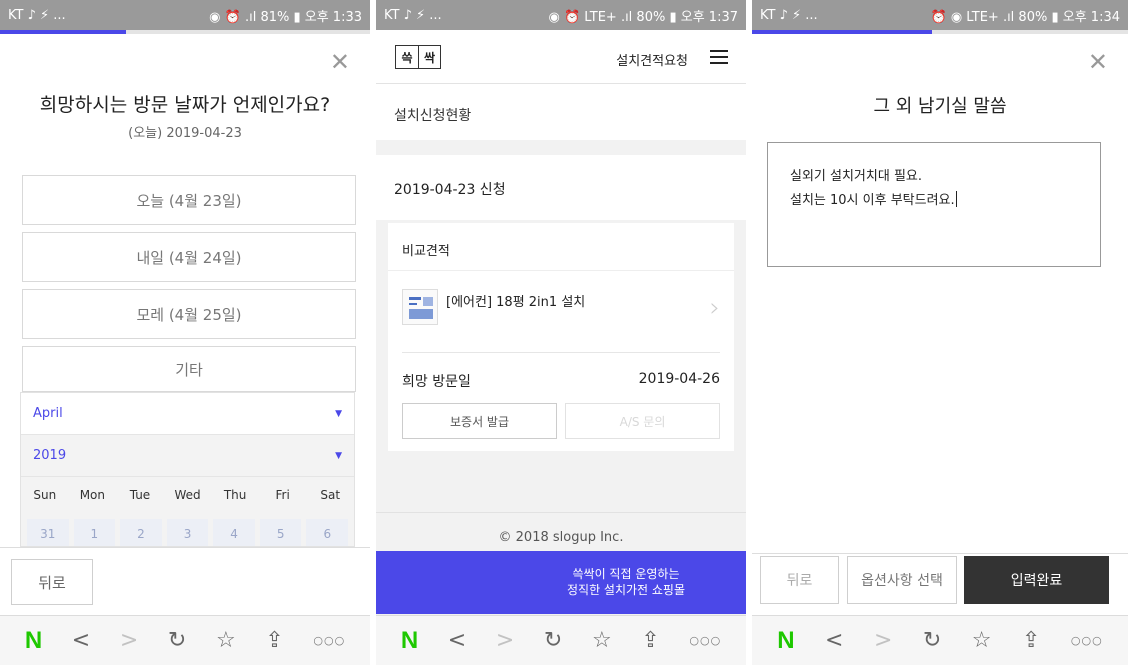 This screenshot has width=1128, height=665. Describe the element at coordinates (643, 17) in the screenshot. I see `status-right: ◉ ⏰ LTE+ .ıl 80% ▮ 오후 1:37` at that location.